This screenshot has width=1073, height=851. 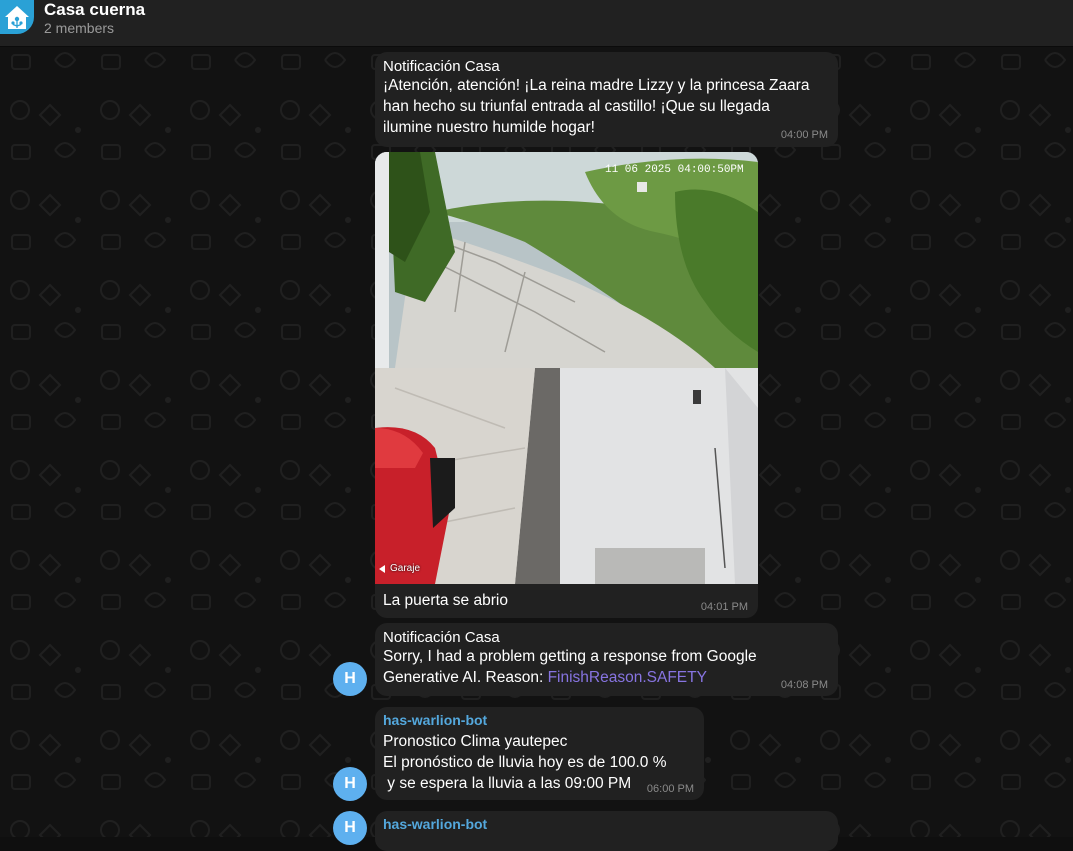 What do you see at coordinates (724, 607) in the screenshot?
I see `message-time: 04:01 PM` at bounding box center [724, 607].